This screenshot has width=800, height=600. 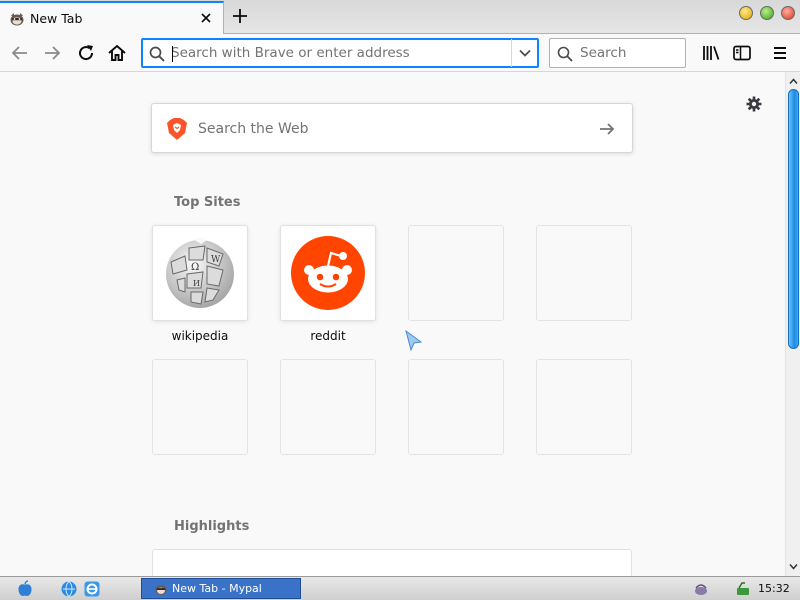 What do you see at coordinates (525, 53) in the screenshot?
I see `chevron-down-icon` at bounding box center [525, 53].